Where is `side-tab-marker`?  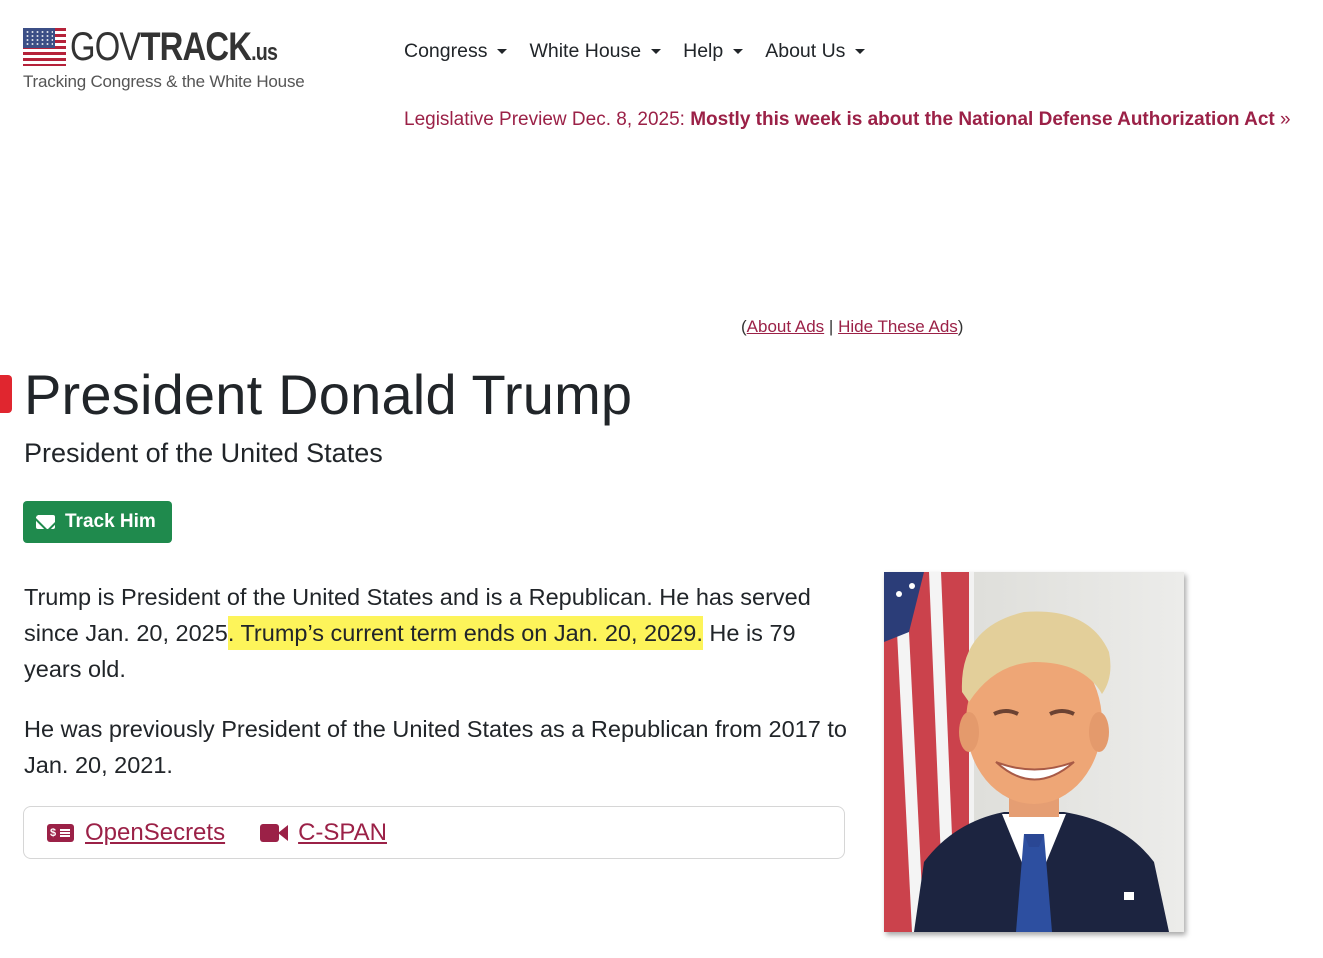
side-tab-marker is located at coordinates (6, 394).